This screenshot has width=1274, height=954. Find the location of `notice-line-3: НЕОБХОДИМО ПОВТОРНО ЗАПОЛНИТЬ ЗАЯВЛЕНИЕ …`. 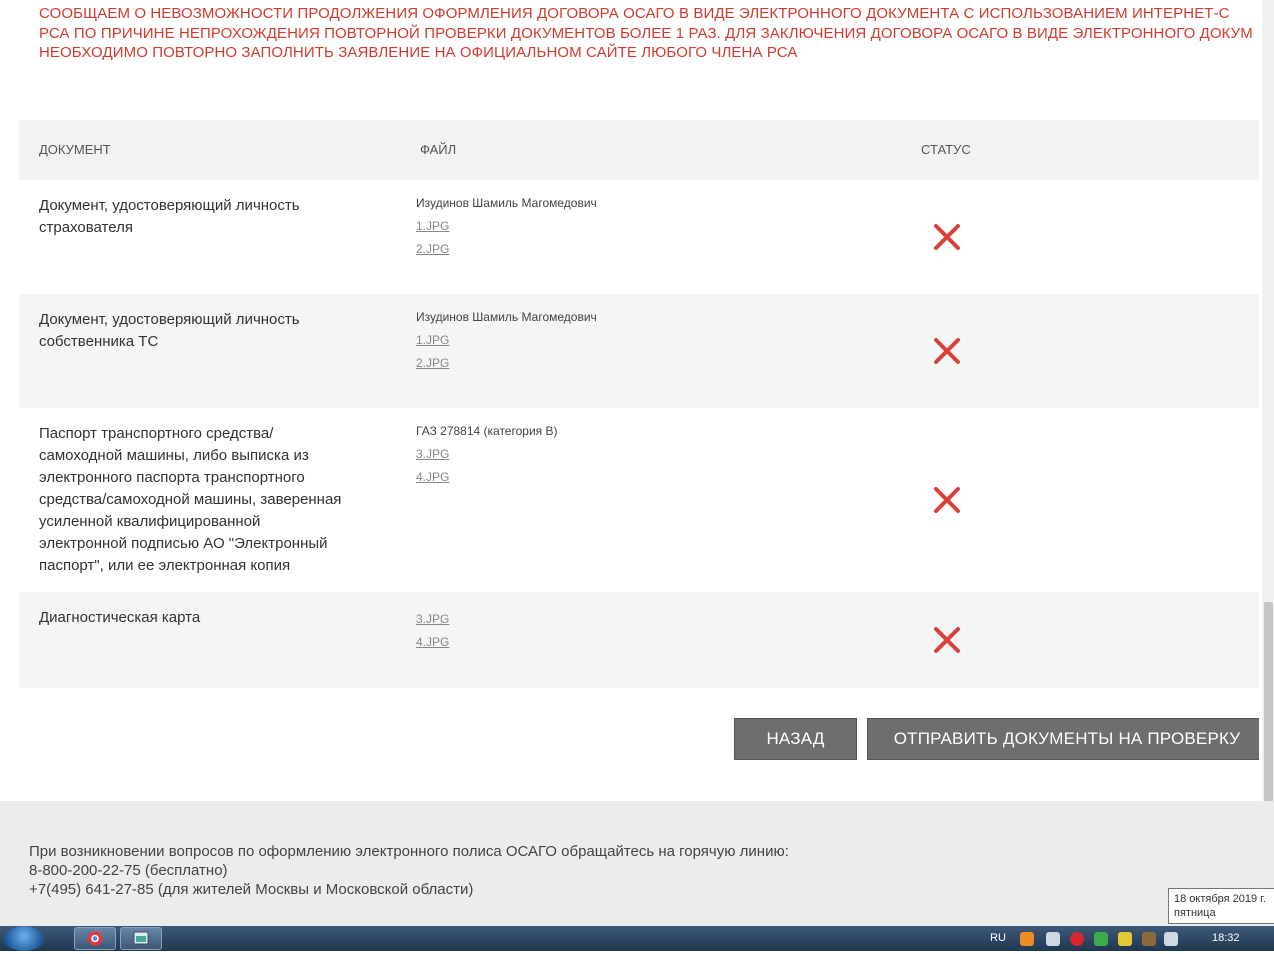

notice-line-3: НЕОБХОДИМО ПОВТОРНО ЗАПОЛНИТЬ ЗАЯВЛЕНИЕ … is located at coordinates (418, 52).